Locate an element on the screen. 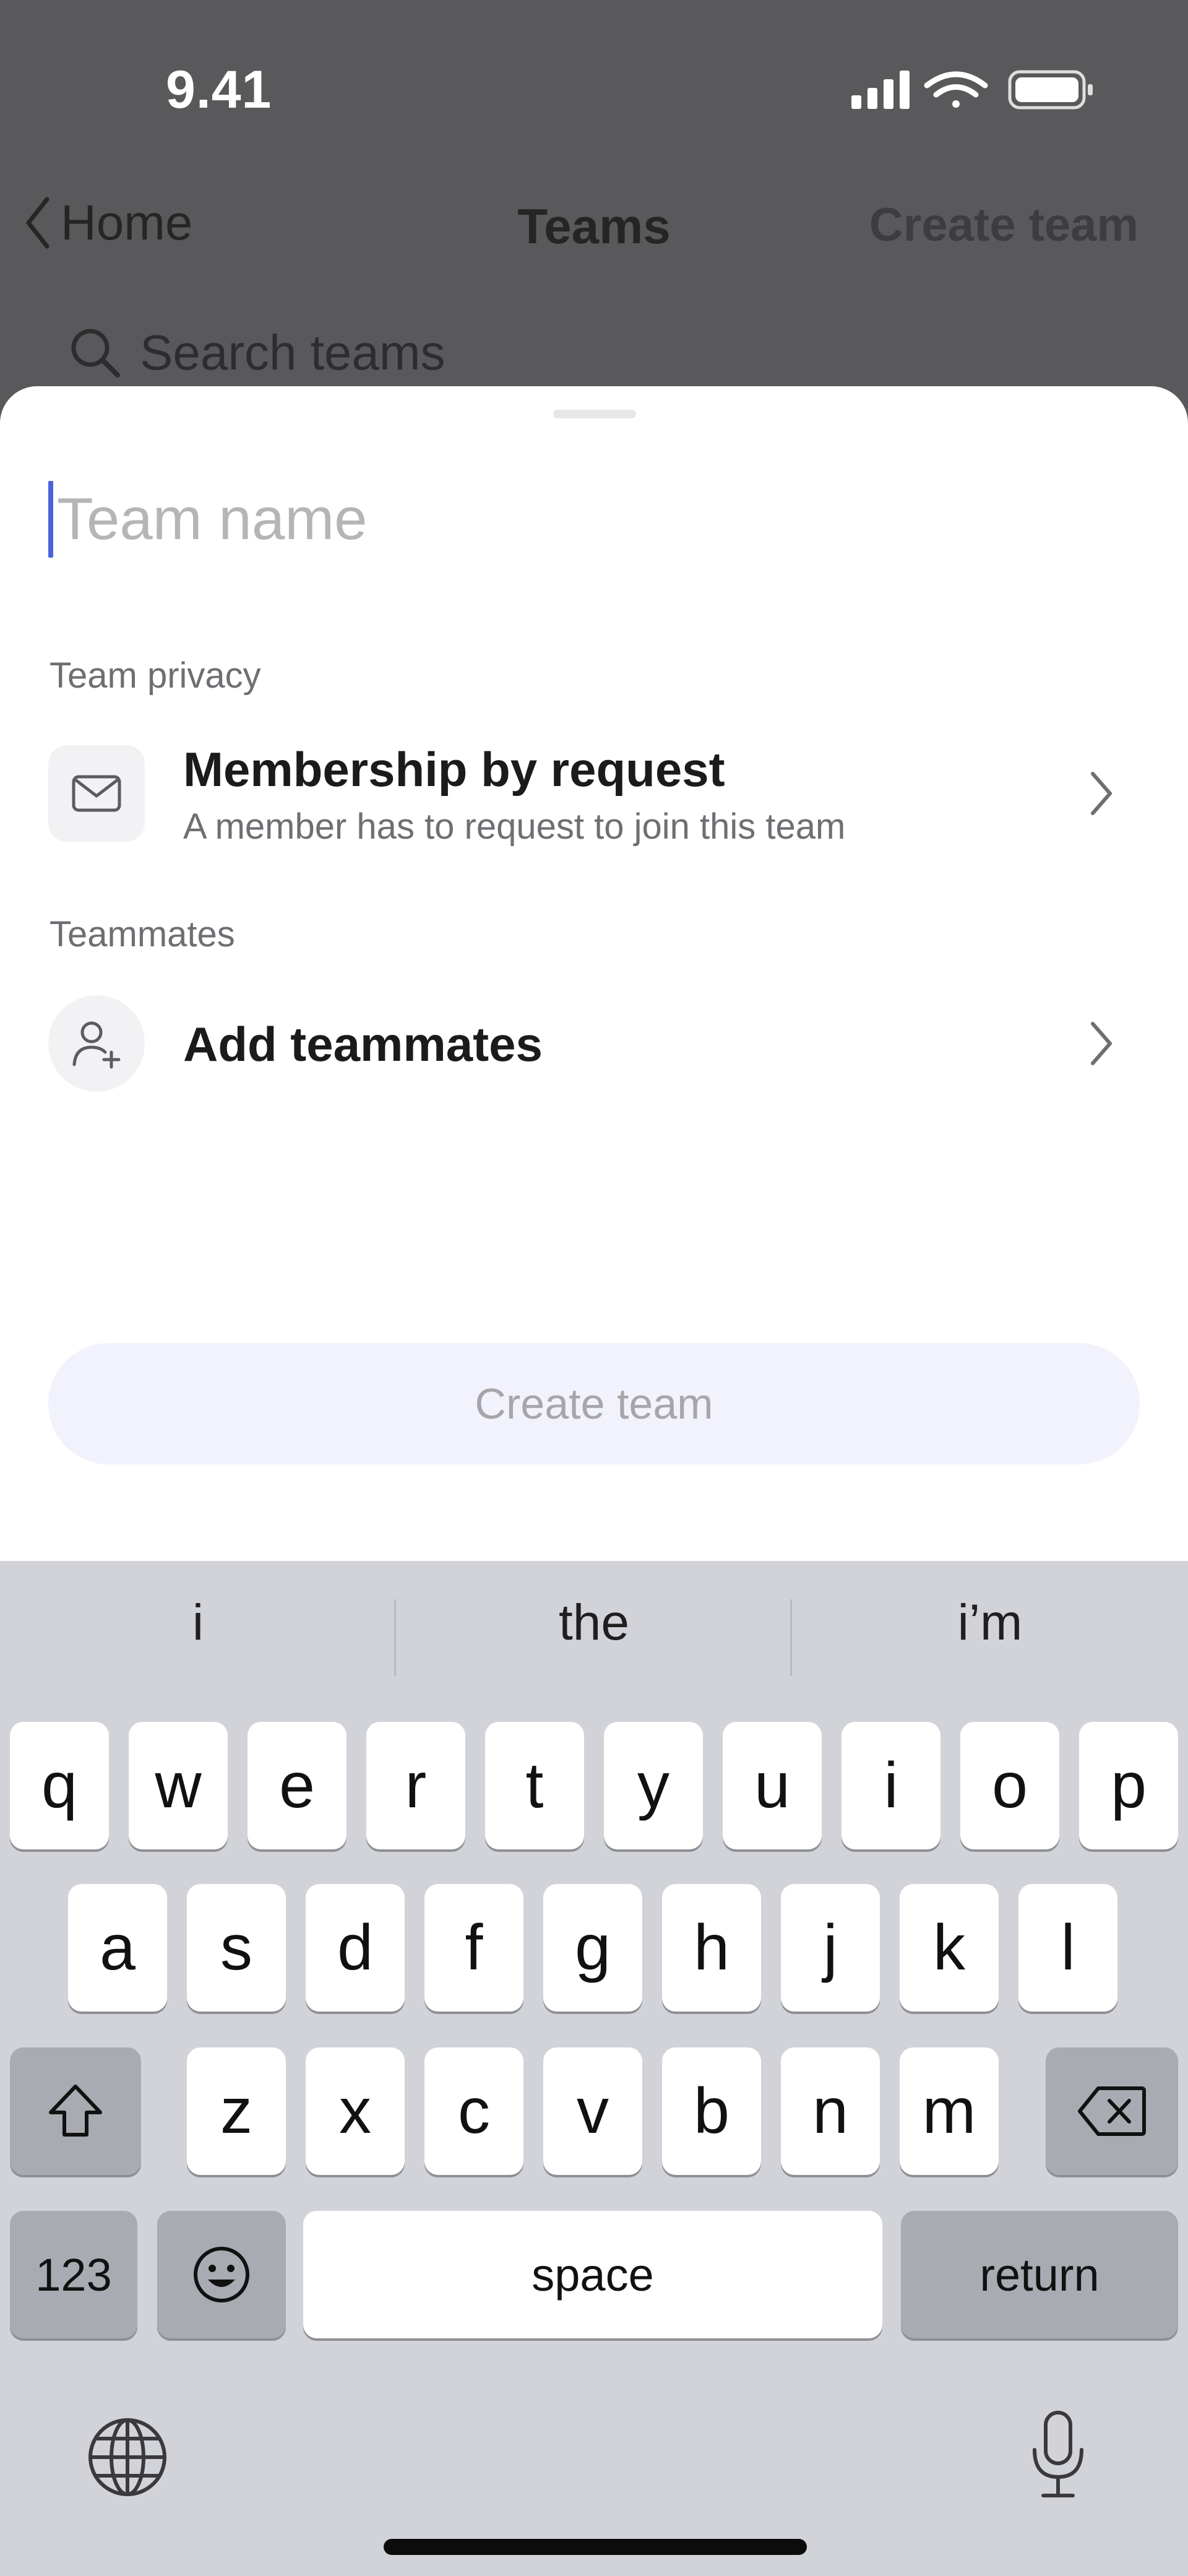 The height and width of the screenshot is (2576, 1188). key-n: n is located at coordinates (830, 2111).